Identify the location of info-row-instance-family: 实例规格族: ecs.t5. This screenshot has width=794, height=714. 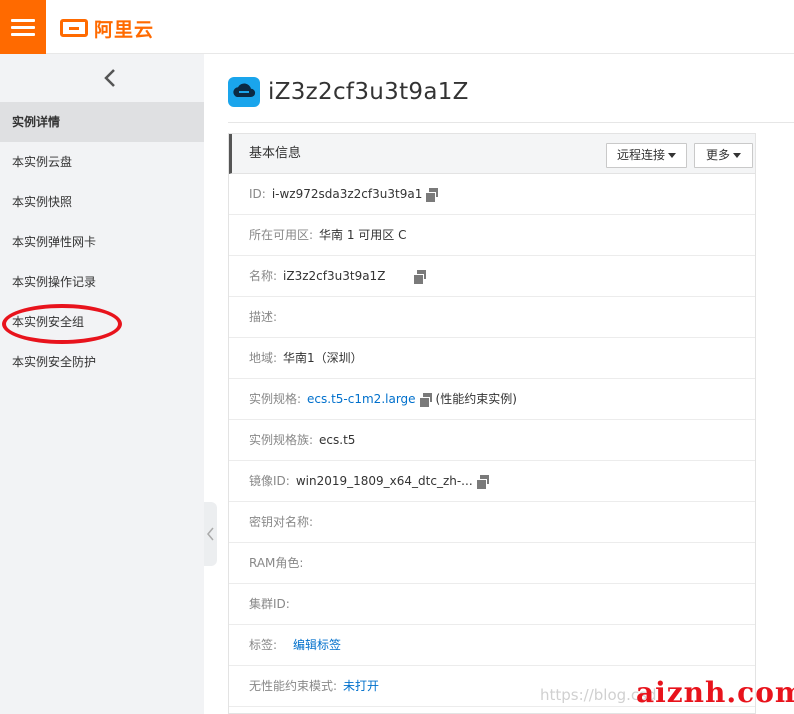
(492, 440).